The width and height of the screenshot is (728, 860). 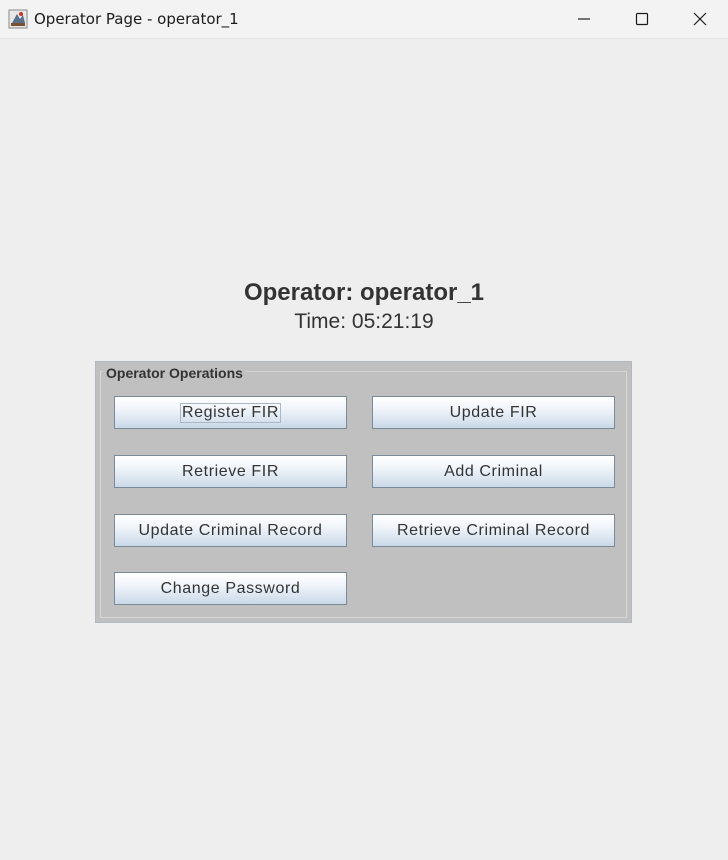 What do you see at coordinates (364, 292) in the screenshot?
I see `operator-label: Operator: operator_1` at bounding box center [364, 292].